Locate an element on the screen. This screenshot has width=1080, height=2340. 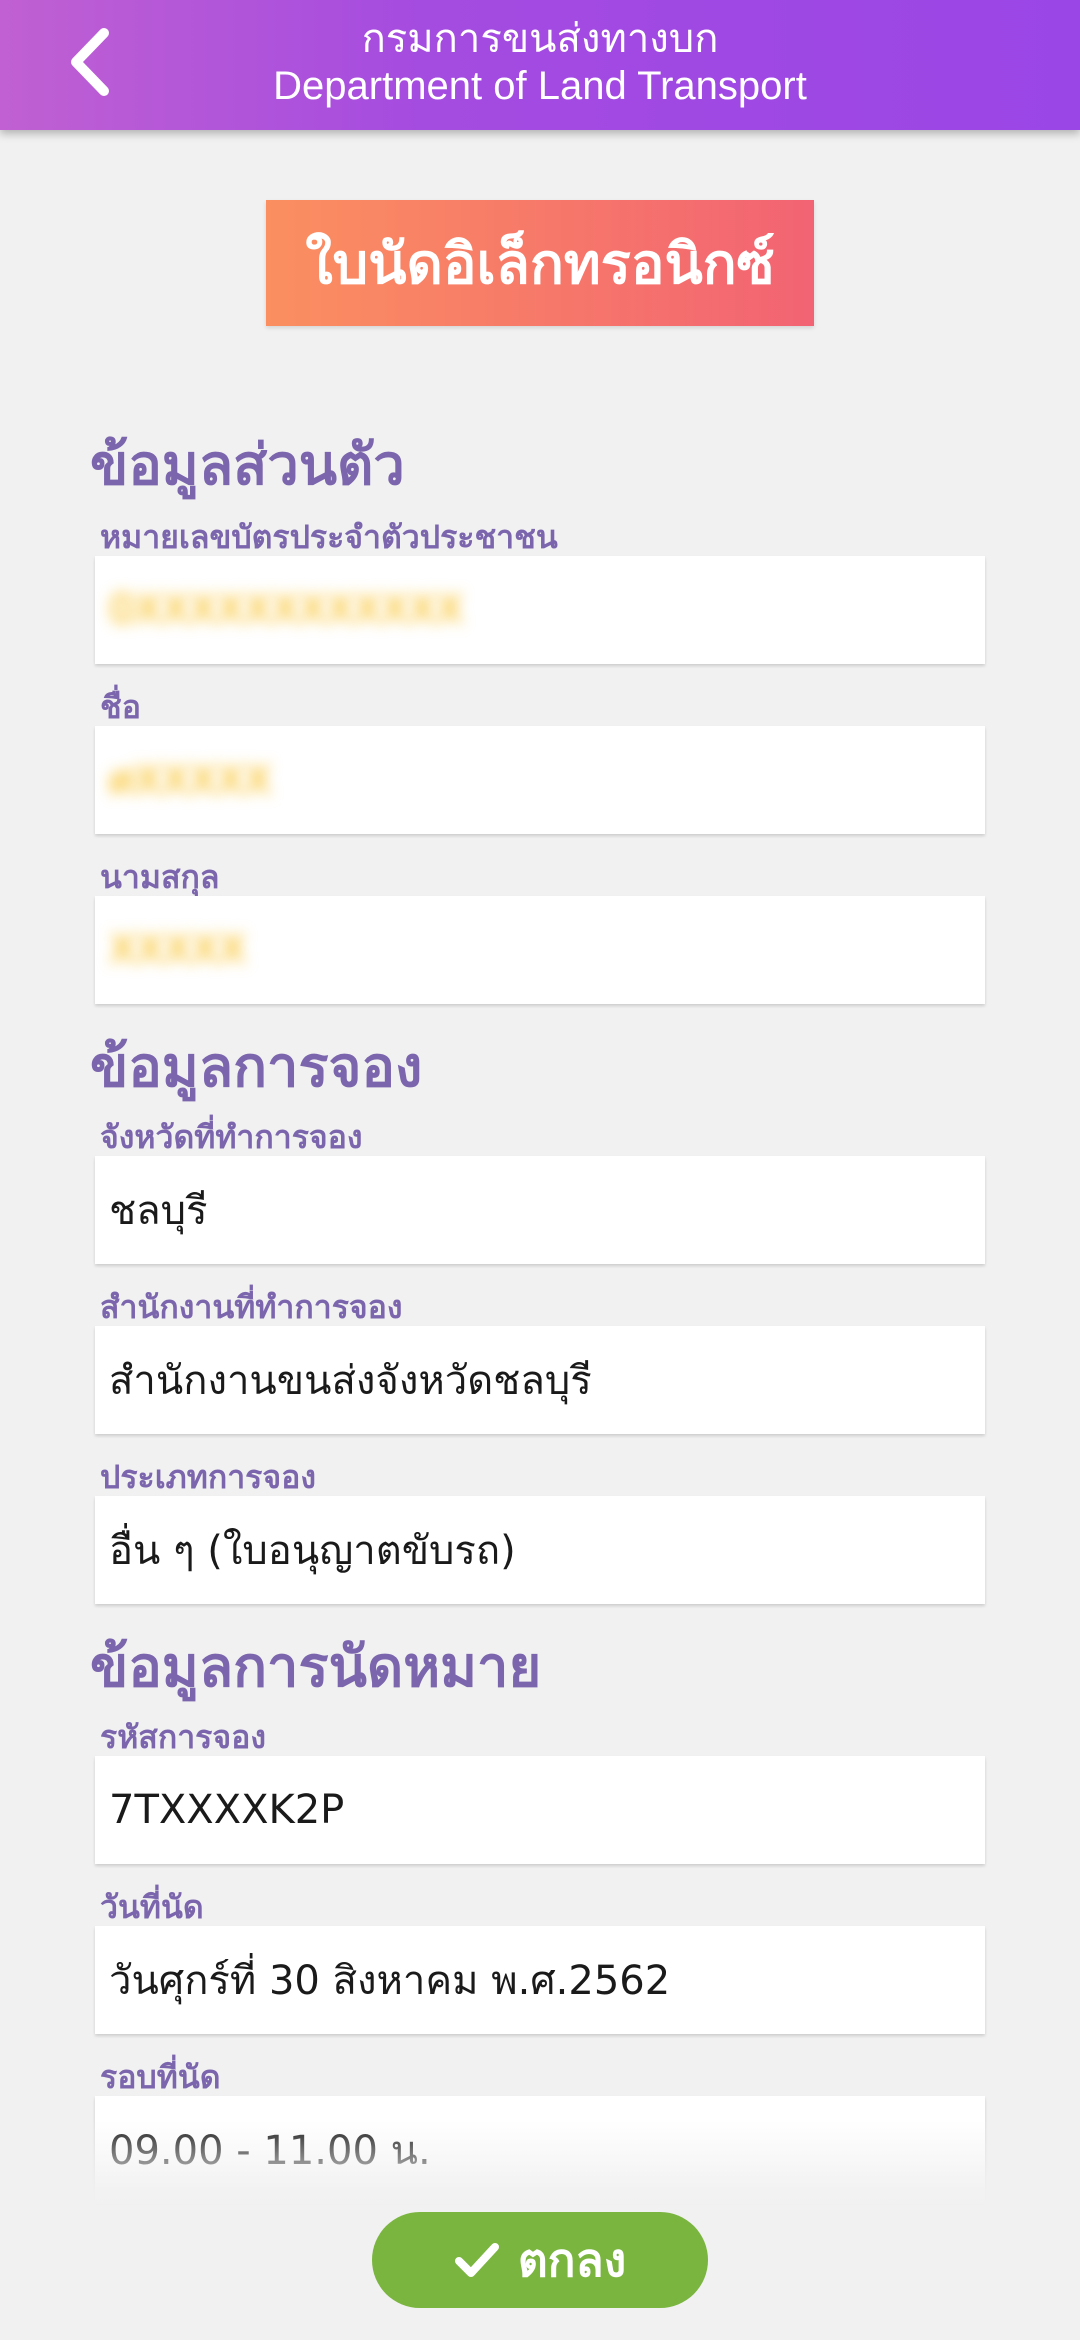
name-field: ศXXXXX is located at coordinates (540, 780).